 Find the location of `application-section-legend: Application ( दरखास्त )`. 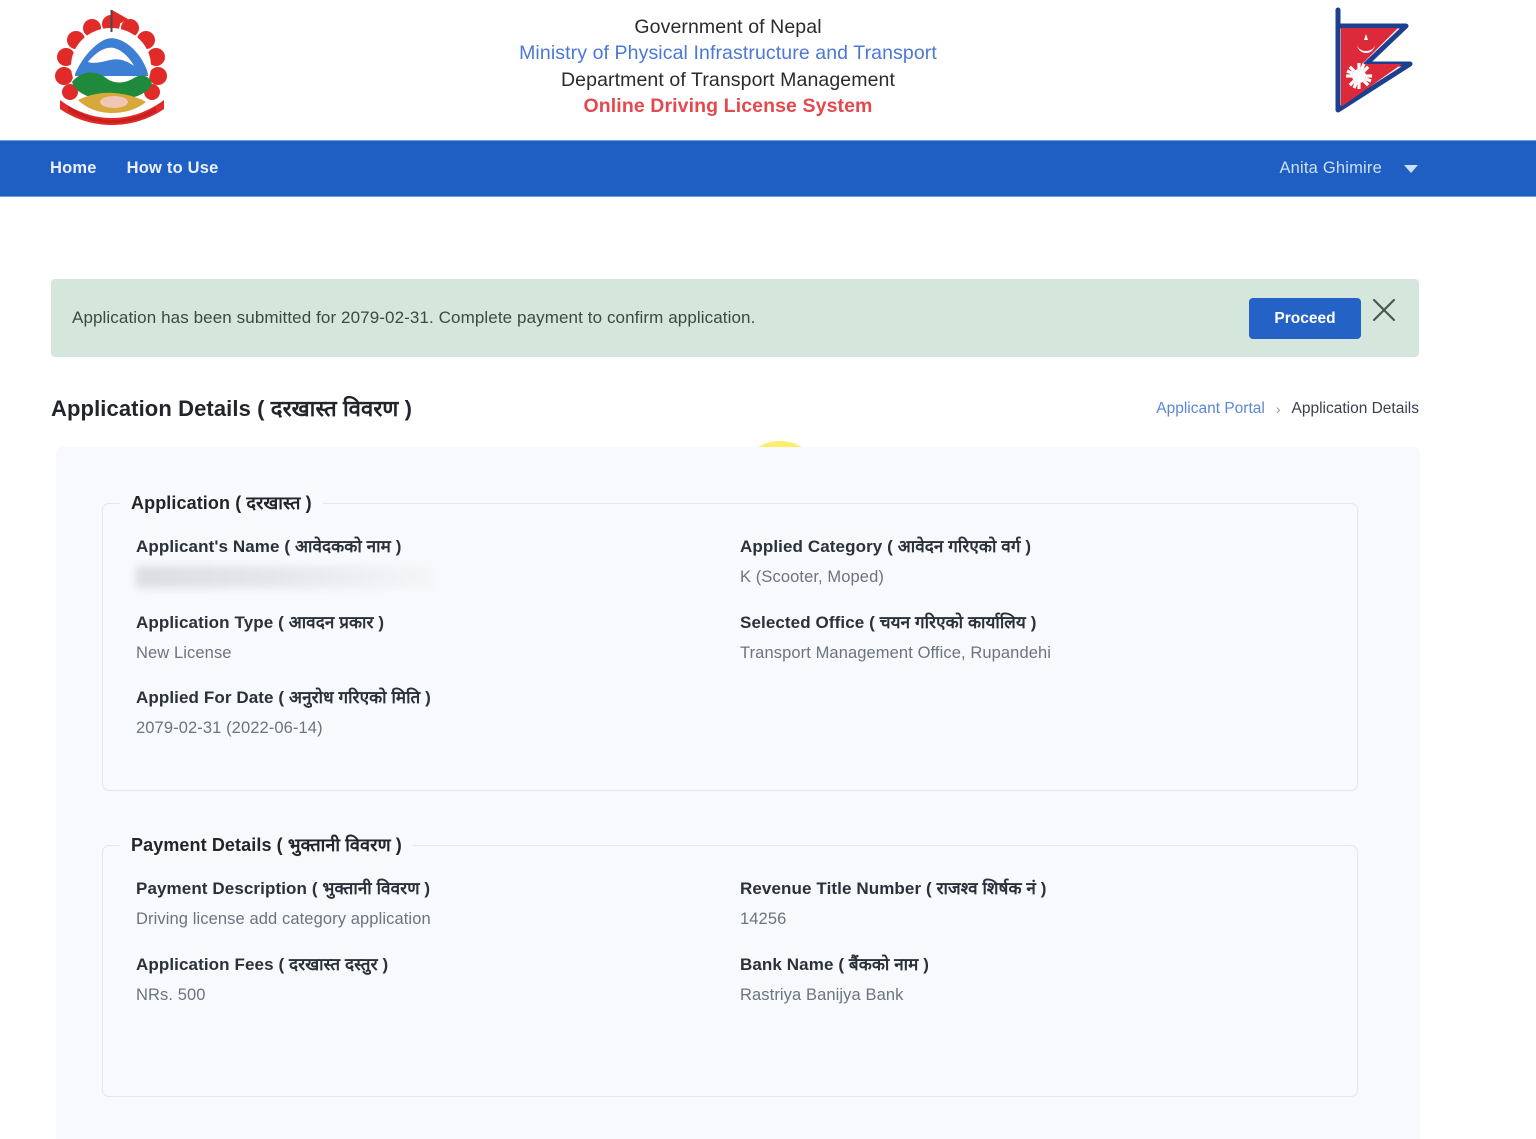

application-section-legend: Application ( दरखास्त ) is located at coordinates (221, 503).